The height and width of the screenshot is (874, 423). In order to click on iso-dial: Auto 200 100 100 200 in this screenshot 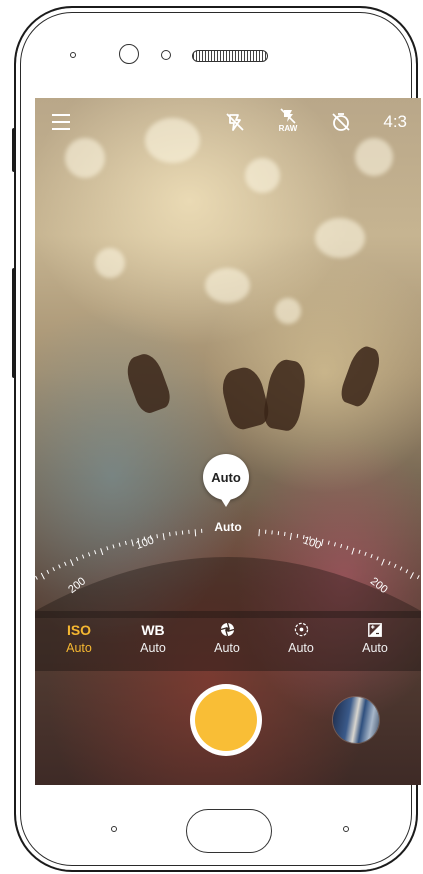, I will do `click(228, 563)`.